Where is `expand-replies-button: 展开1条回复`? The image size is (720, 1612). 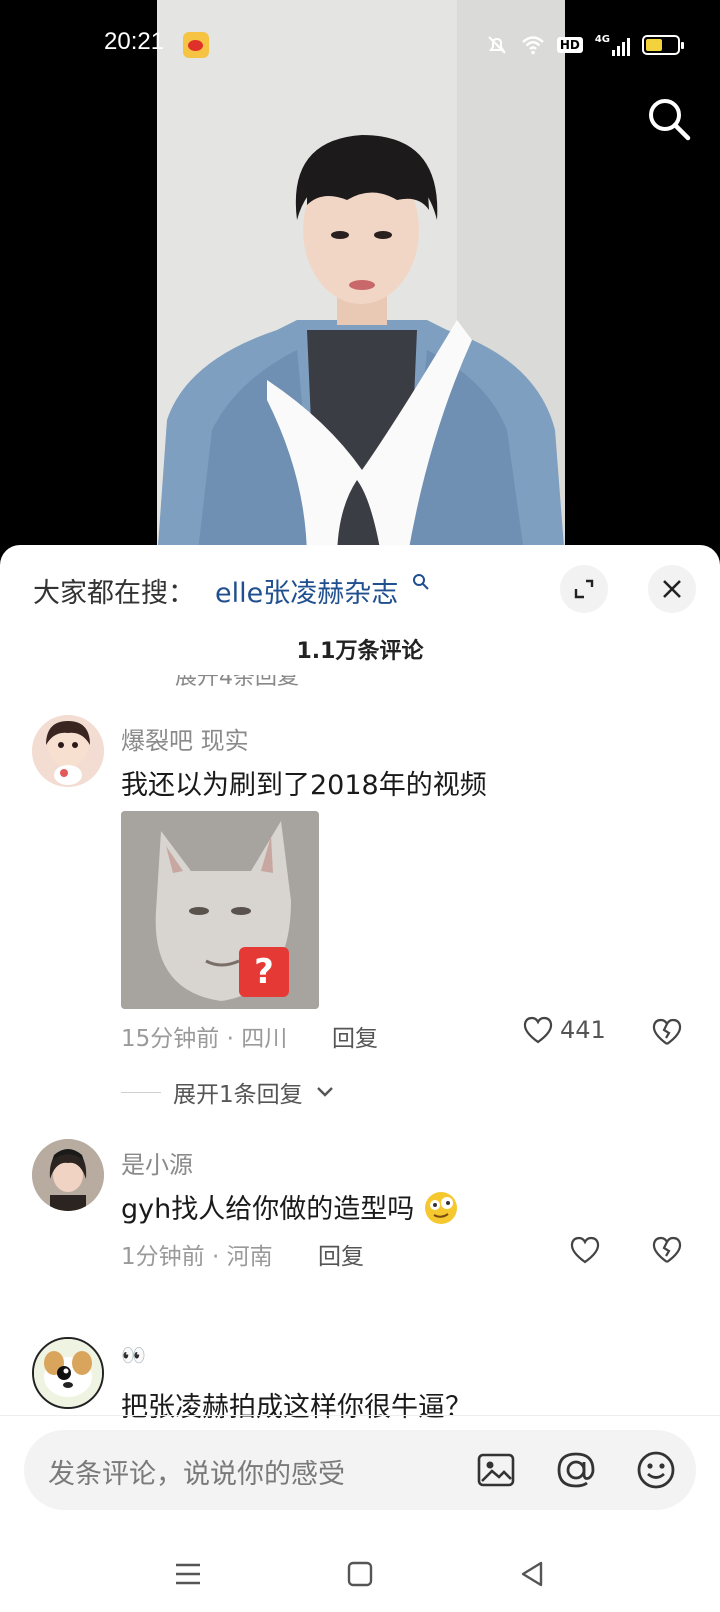
expand-replies-button: 展开1条回复 is located at coordinates (228, 1092).